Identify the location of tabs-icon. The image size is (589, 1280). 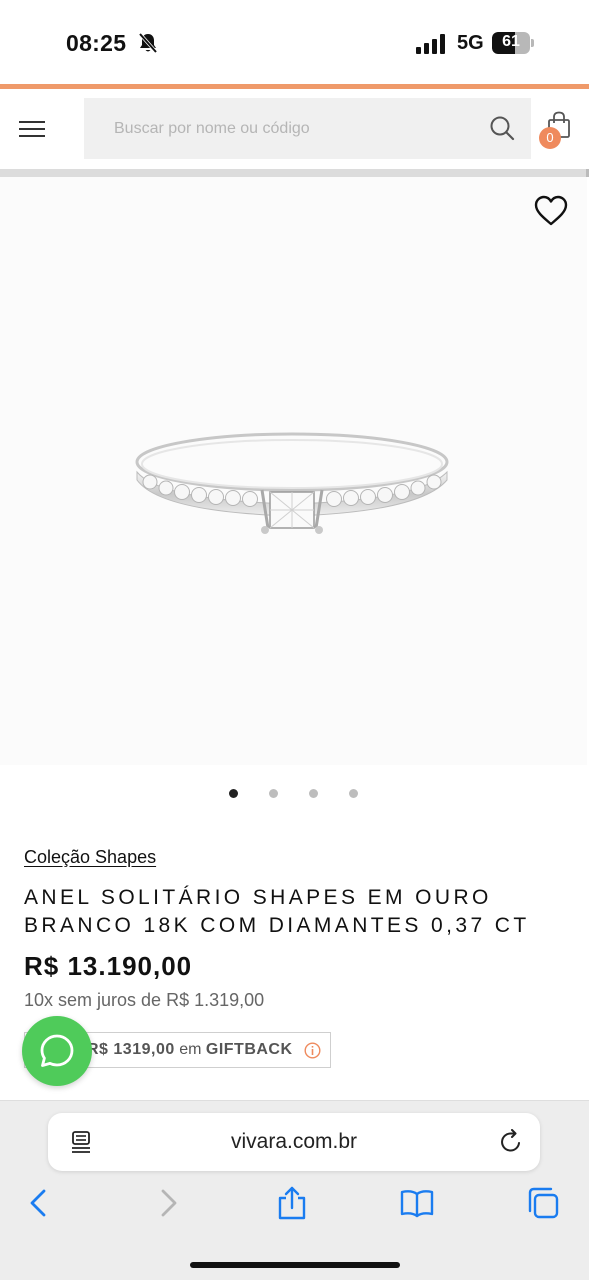
(543, 1203).